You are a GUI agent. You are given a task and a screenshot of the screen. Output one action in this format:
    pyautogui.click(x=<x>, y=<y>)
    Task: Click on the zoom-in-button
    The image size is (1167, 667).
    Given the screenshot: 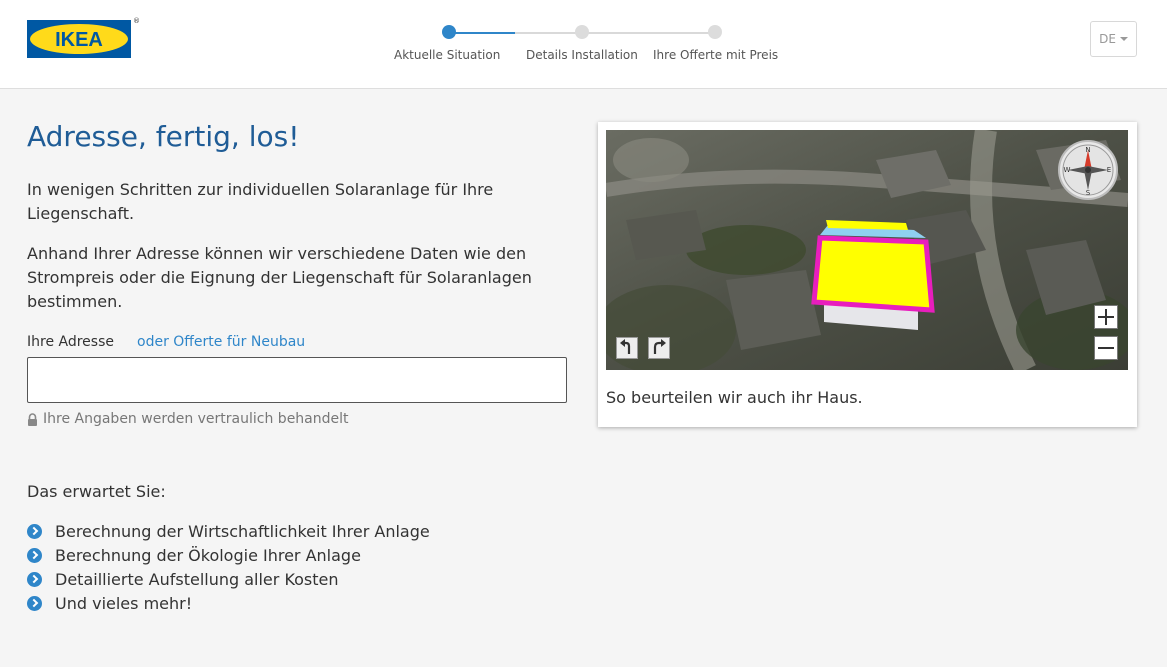 What is the action you would take?
    pyautogui.click(x=1106, y=317)
    